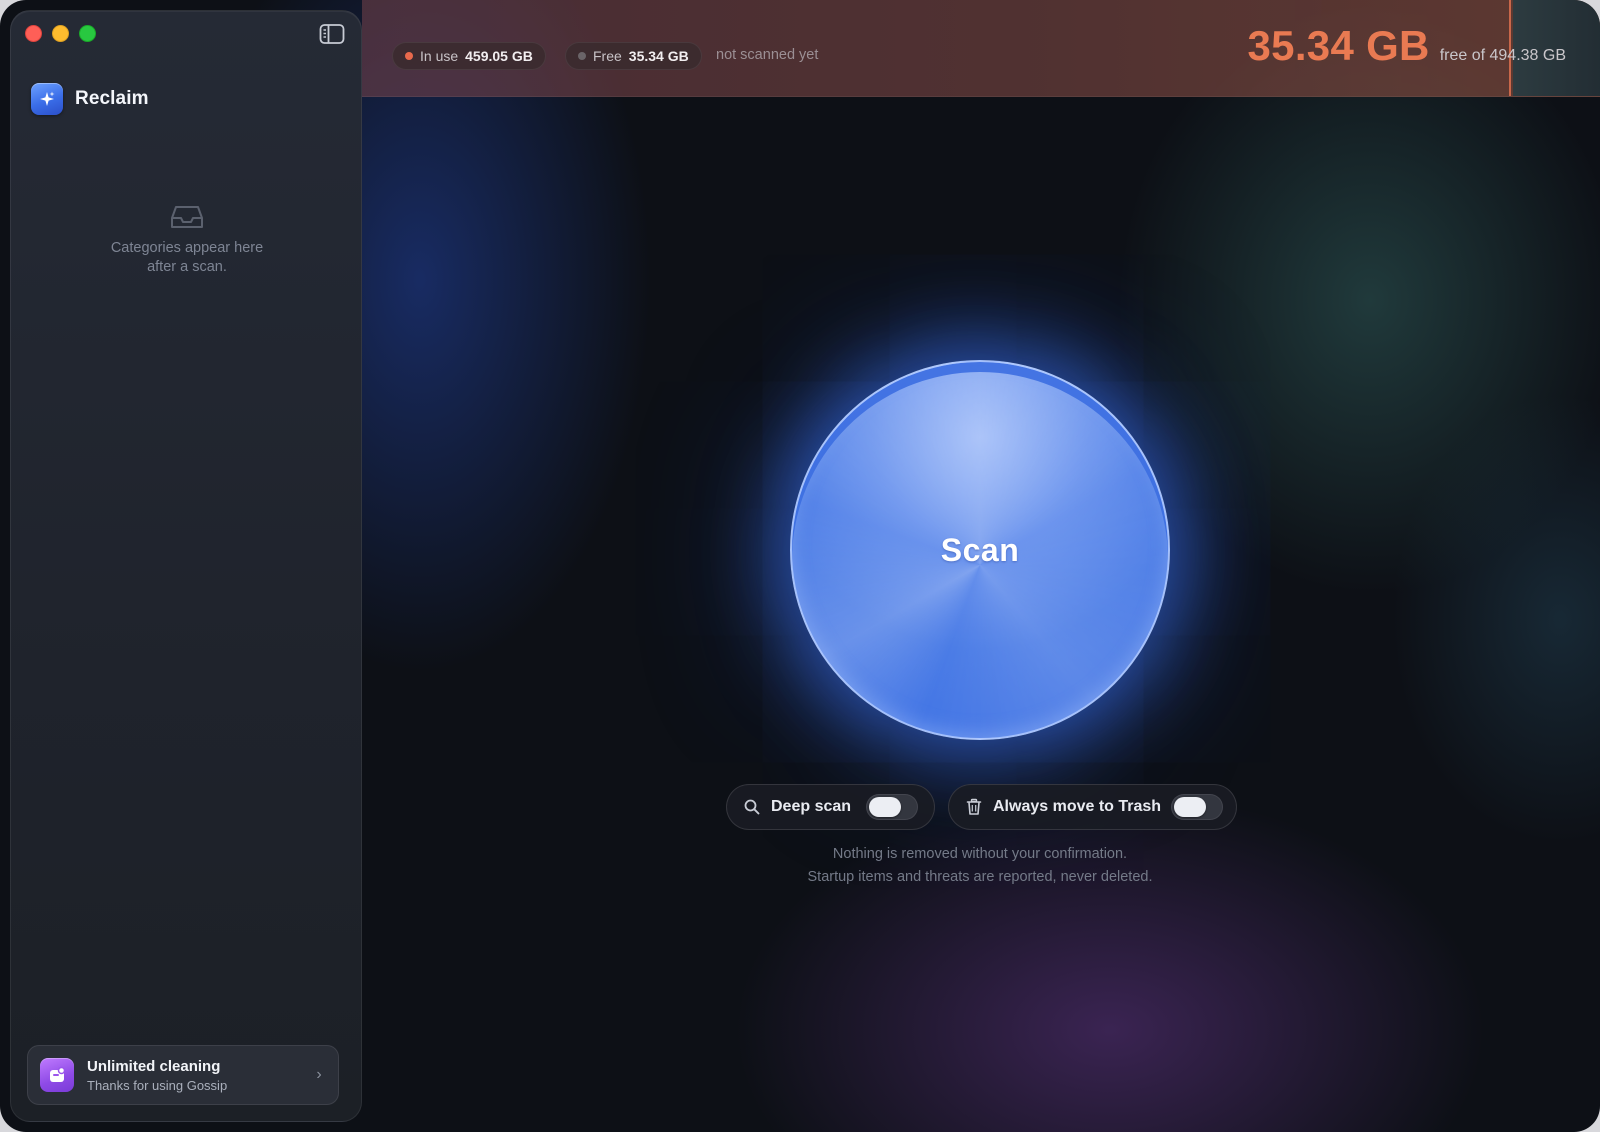  What do you see at coordinates (658, 56) in the screenshot?
I see `free-value: 35.34 GB` at bounding box center [658, 56].